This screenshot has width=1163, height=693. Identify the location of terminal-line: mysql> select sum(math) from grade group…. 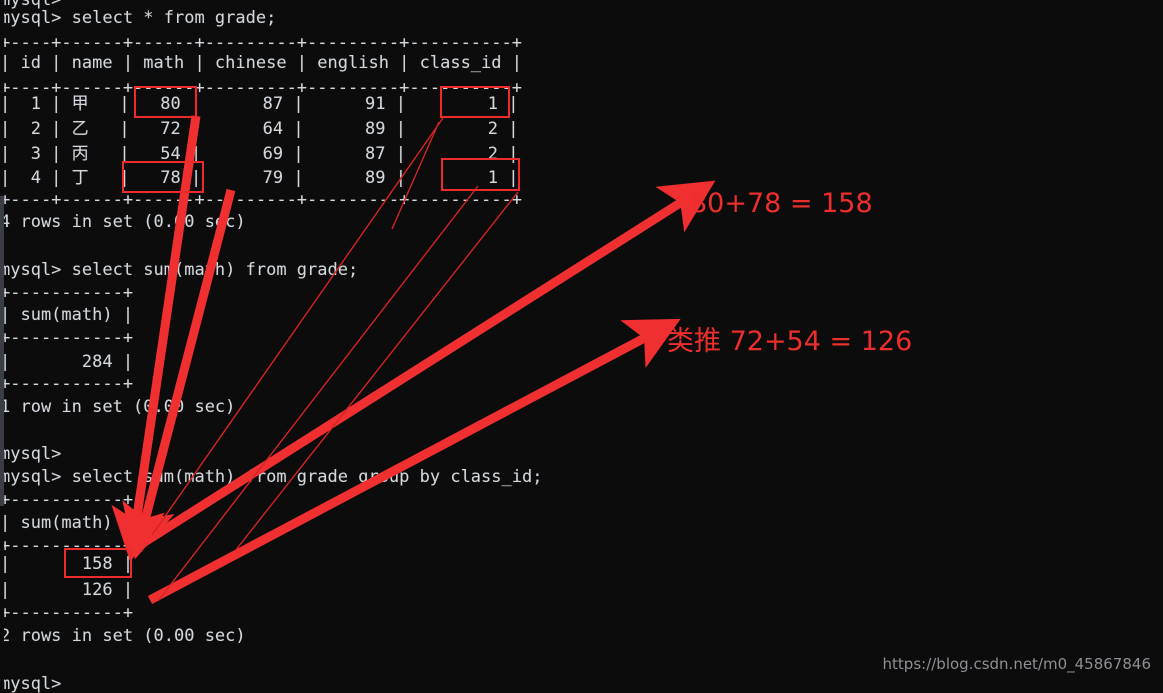
(271, 477).